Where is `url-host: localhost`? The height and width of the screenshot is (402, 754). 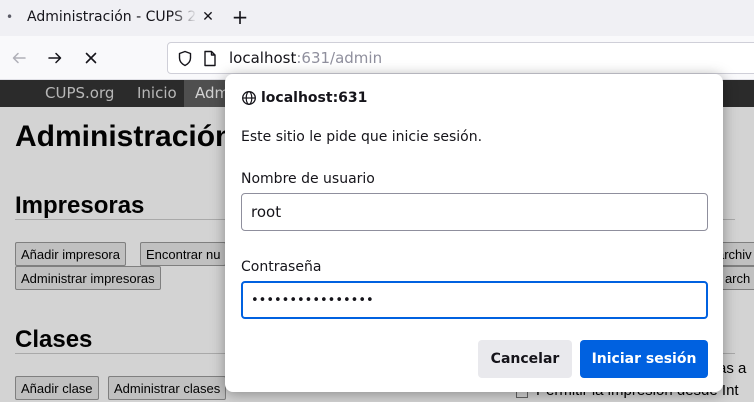
url-host: localhost is located at coordinates (263, 58).